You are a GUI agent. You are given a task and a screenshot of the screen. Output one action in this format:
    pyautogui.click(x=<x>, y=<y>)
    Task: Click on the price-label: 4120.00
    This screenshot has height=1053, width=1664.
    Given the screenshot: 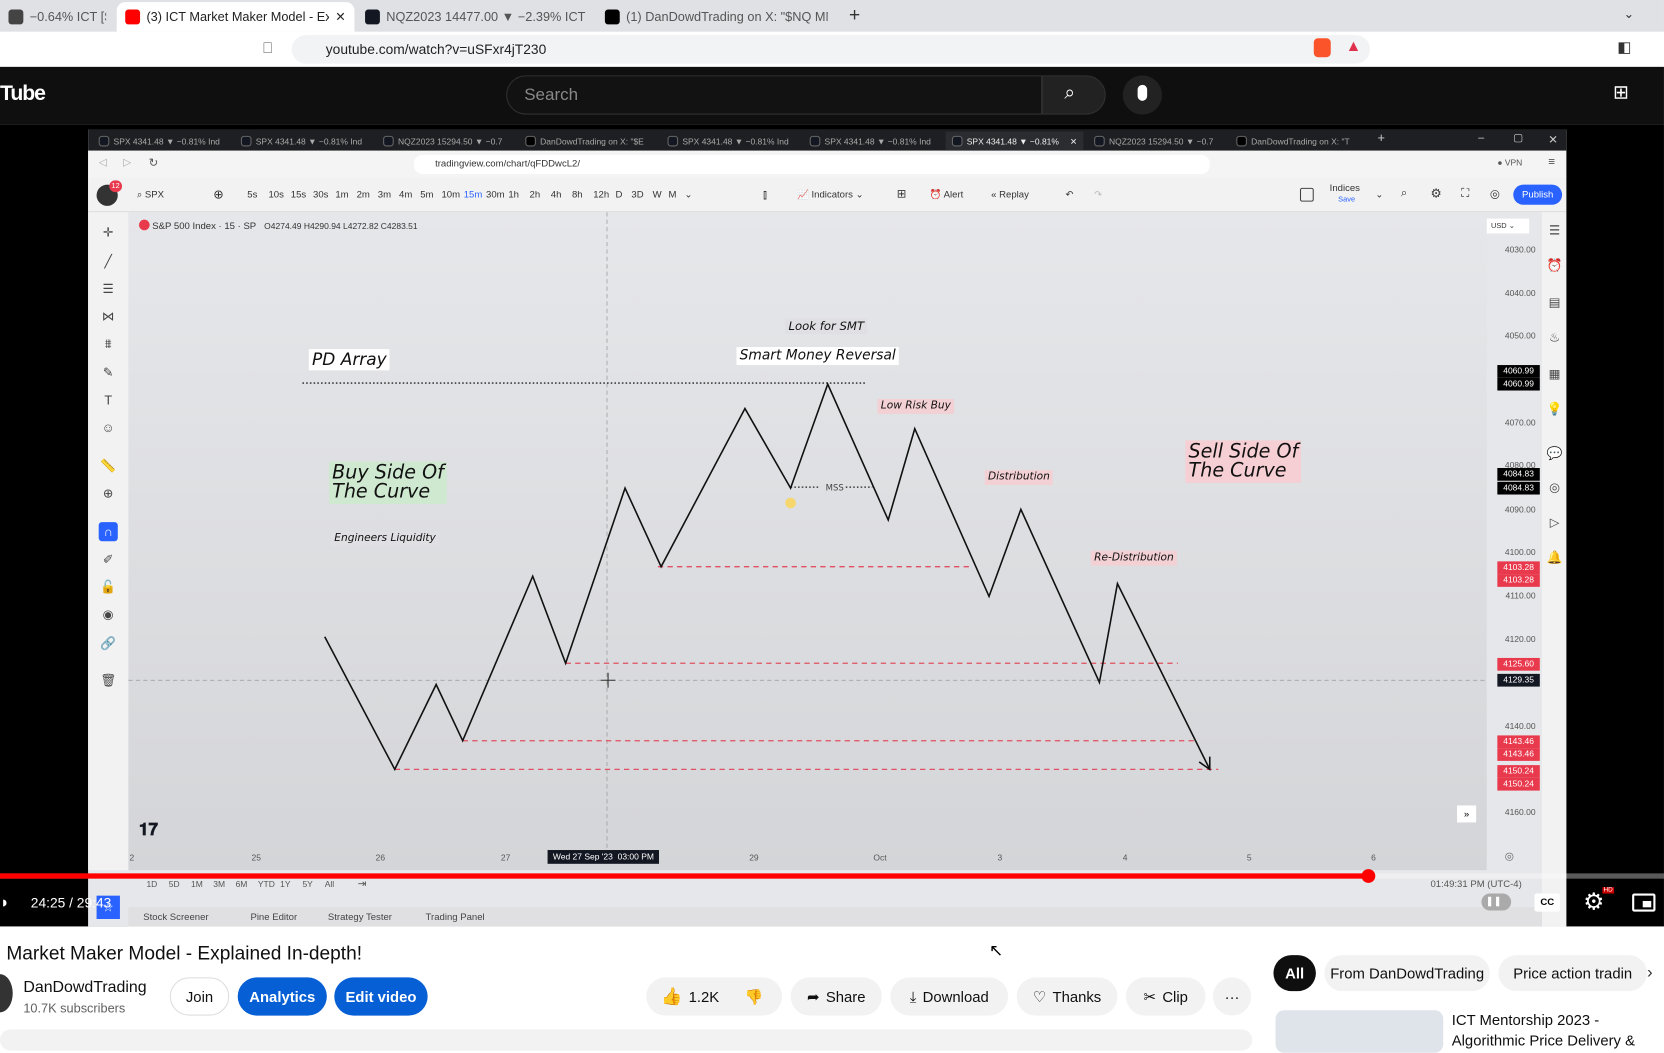 What is the action you would take?
    pyautogui.click(x=1520, y=639)
    